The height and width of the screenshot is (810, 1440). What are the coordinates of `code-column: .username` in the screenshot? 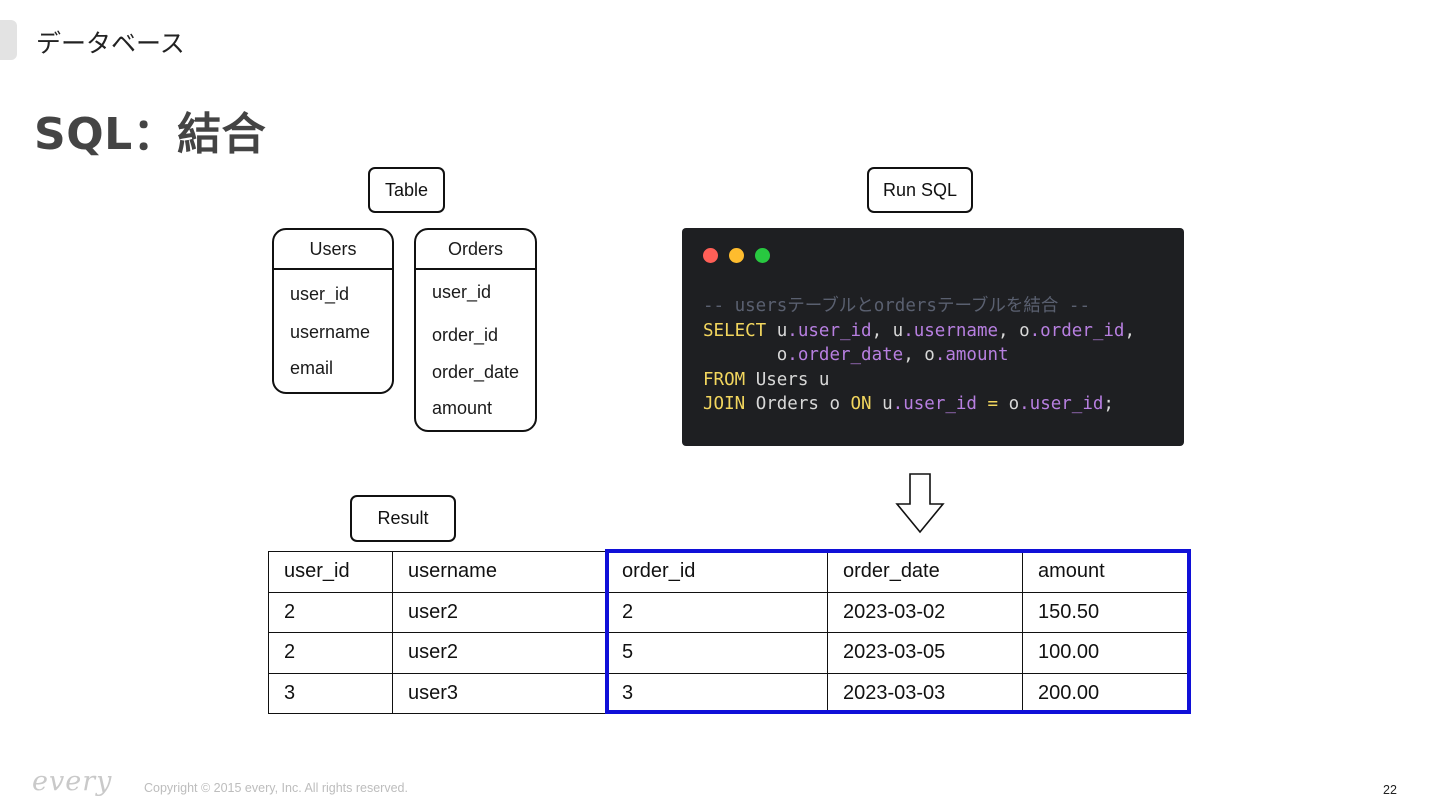 It's located at (951, 330).